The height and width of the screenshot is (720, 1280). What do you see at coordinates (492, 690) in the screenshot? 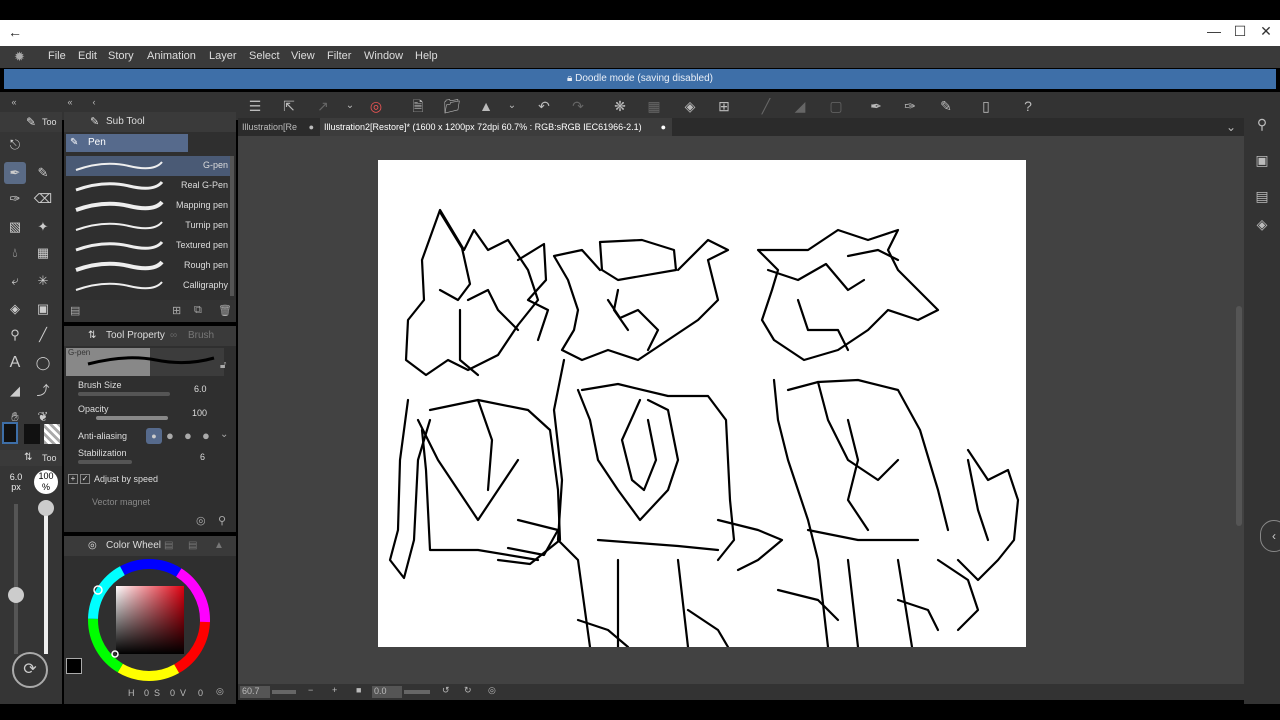
I see `reset-rotation-icon: ◎` at bounding box center [492, 690].